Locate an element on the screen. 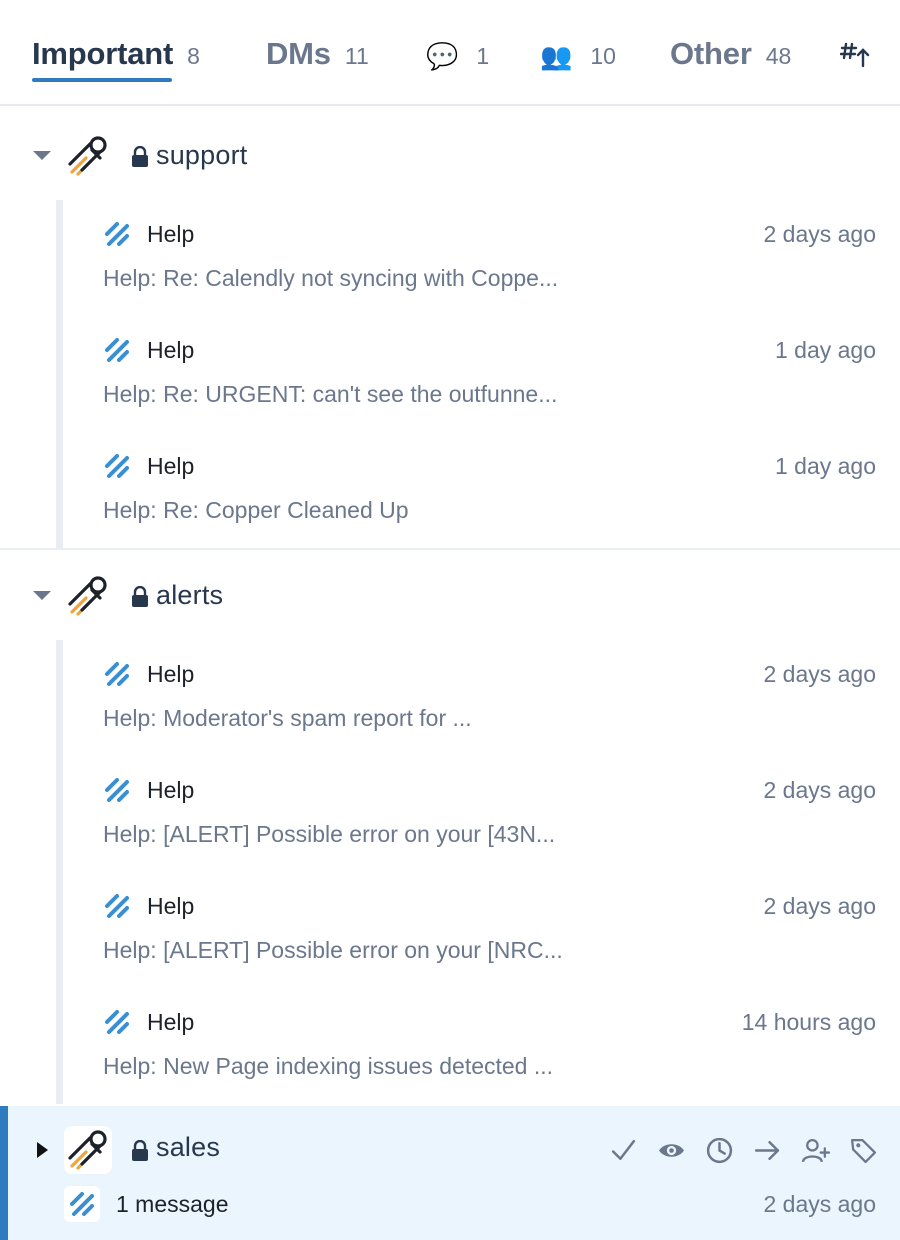  group-name: support is located at coordinates (202, 155).